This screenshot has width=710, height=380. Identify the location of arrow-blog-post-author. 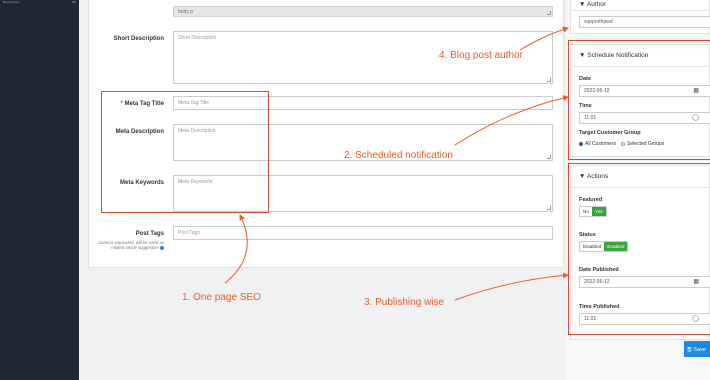
(544, 38).